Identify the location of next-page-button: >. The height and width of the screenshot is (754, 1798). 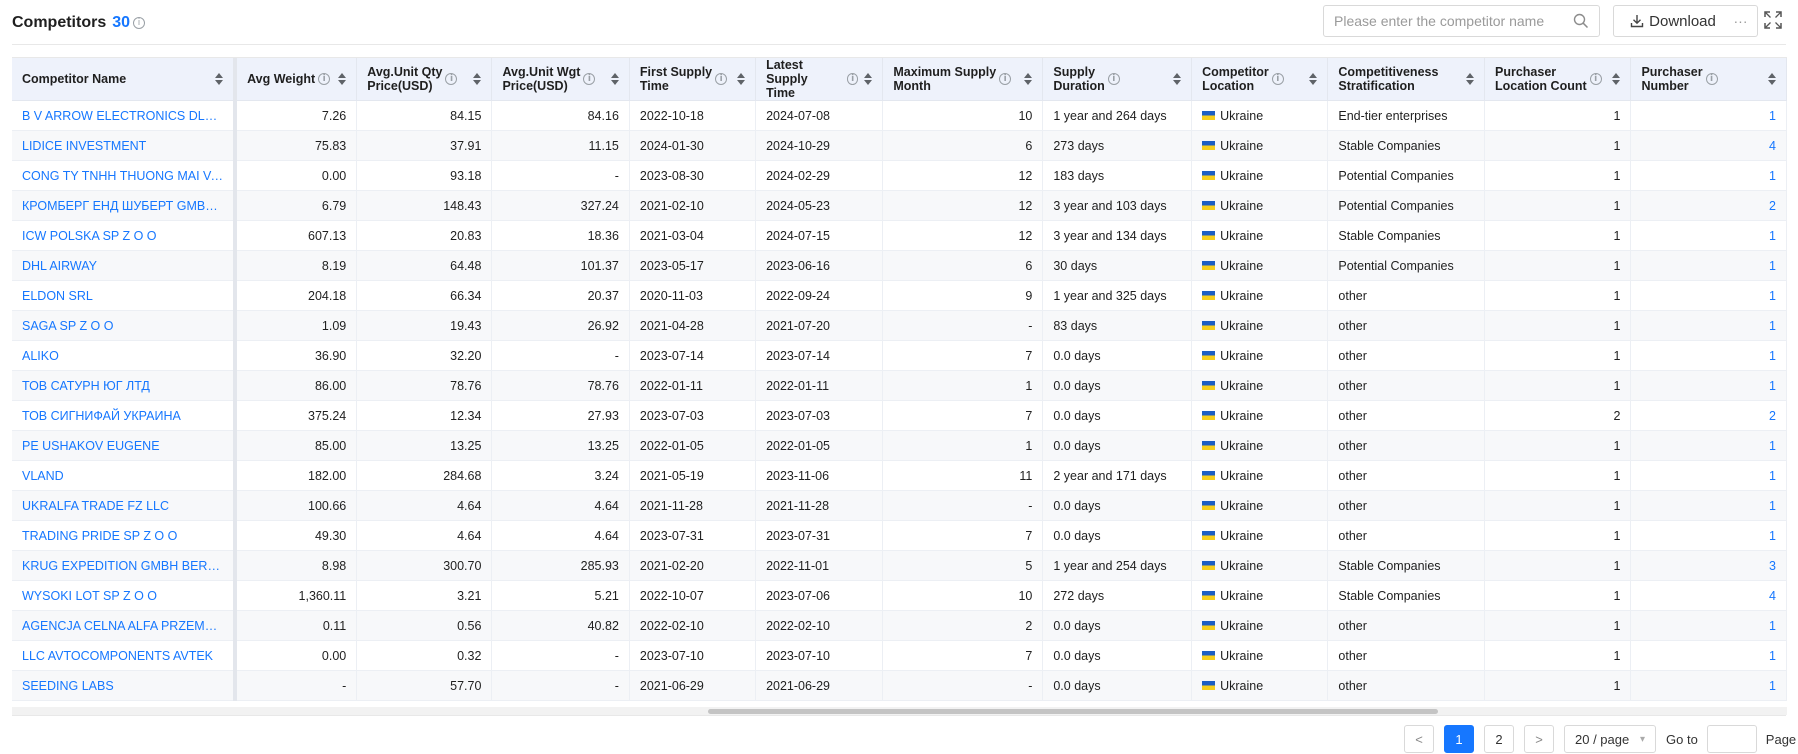
(1539, 739).